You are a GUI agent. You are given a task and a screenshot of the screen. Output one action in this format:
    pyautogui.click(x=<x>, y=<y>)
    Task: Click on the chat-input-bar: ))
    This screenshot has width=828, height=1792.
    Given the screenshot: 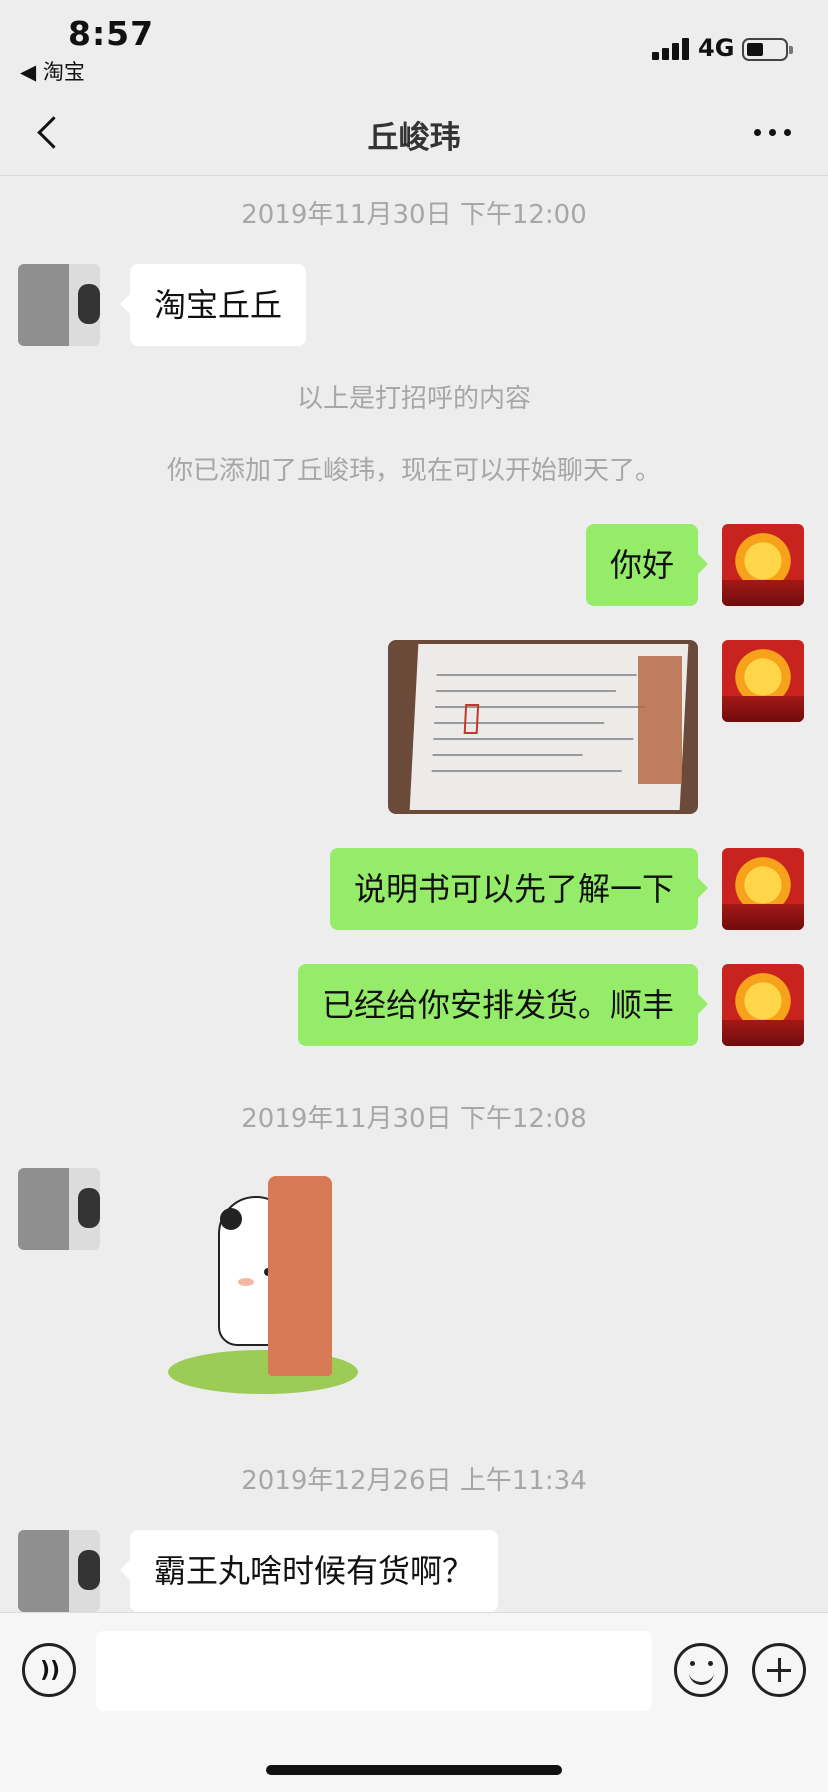 What is the action you would take?
    pyautogui.click(x=414, y=1702)
    